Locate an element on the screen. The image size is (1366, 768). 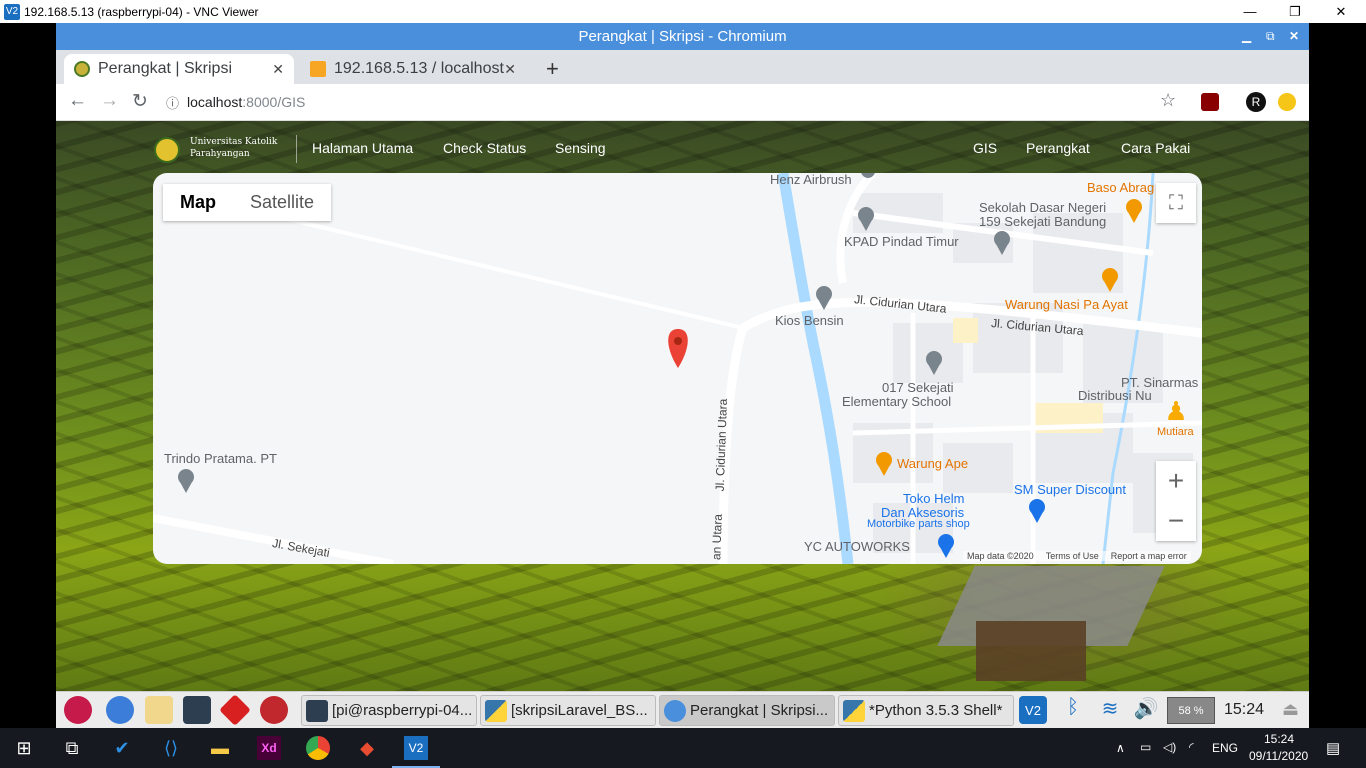
map-type-map-button: Map is located at coordinates (198, 202).